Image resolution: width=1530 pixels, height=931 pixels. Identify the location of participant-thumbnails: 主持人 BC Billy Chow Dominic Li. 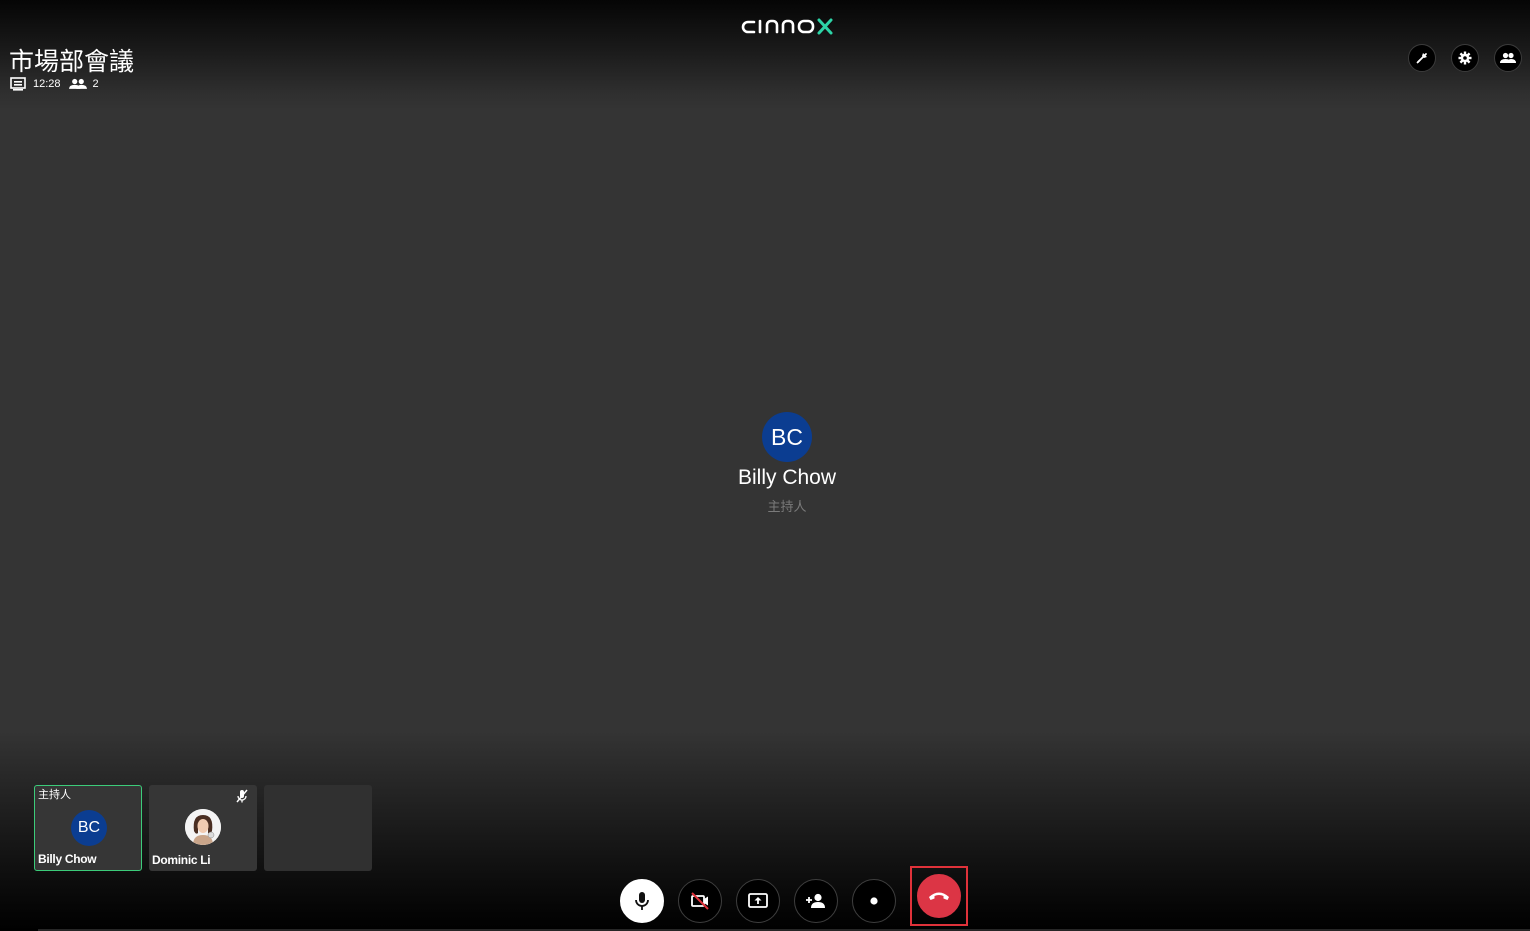
(203, 828).